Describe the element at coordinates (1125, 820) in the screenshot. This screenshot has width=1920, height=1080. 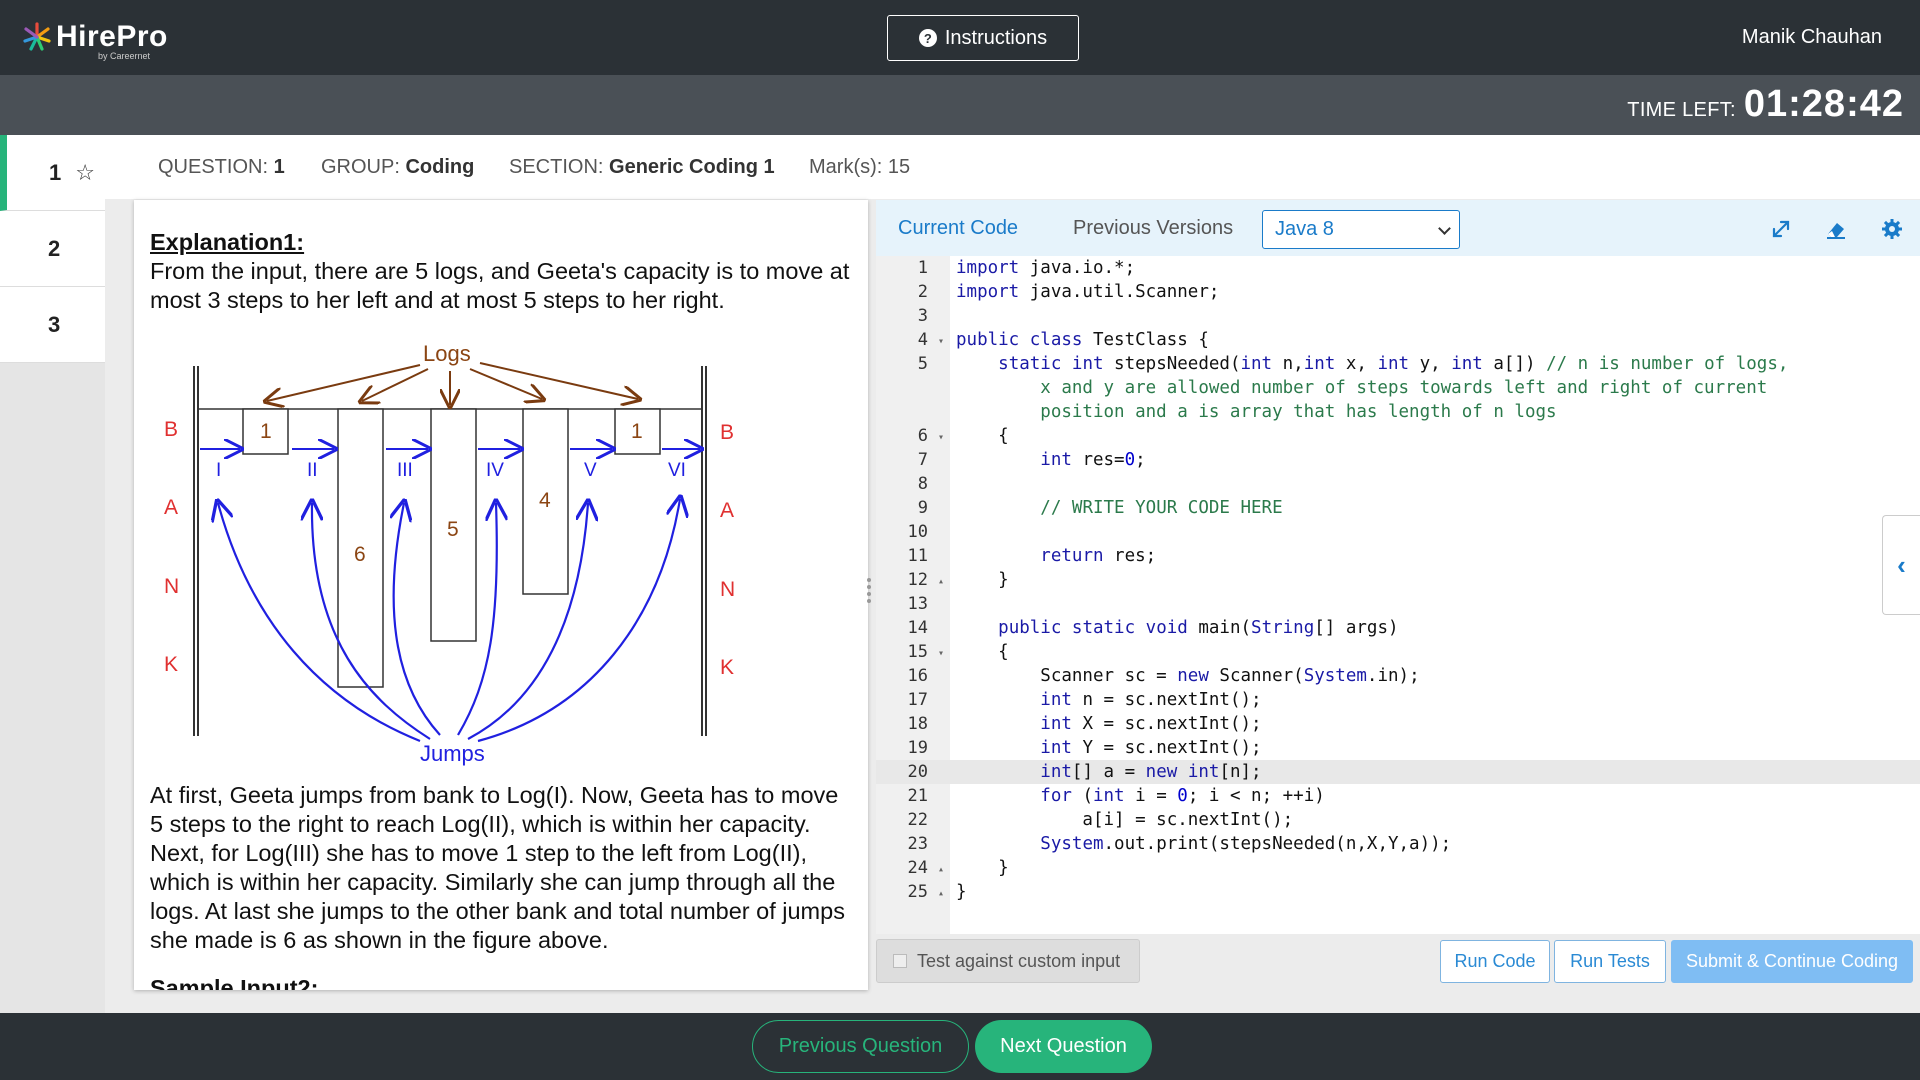
I see `code-line: a[i] = sc.nextInt();` at that location.